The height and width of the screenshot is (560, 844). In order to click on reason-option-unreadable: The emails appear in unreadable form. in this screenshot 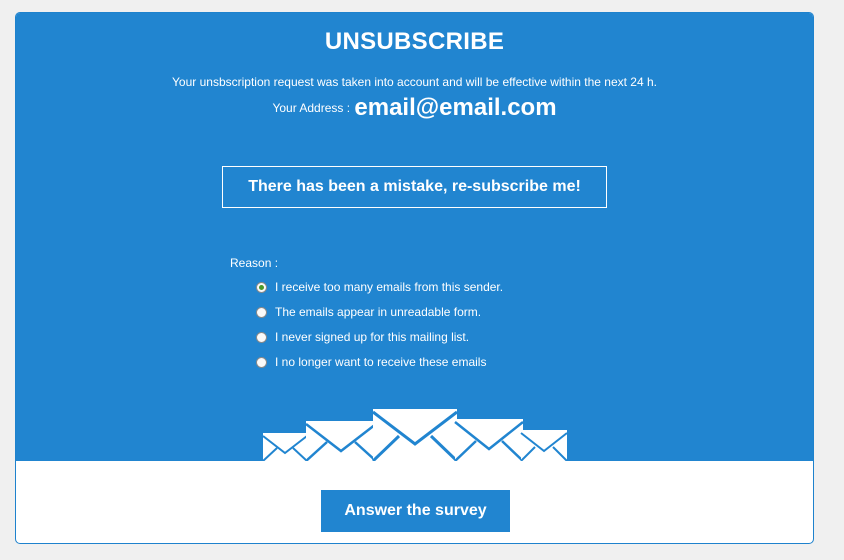, I will do `click(368, 312)`.